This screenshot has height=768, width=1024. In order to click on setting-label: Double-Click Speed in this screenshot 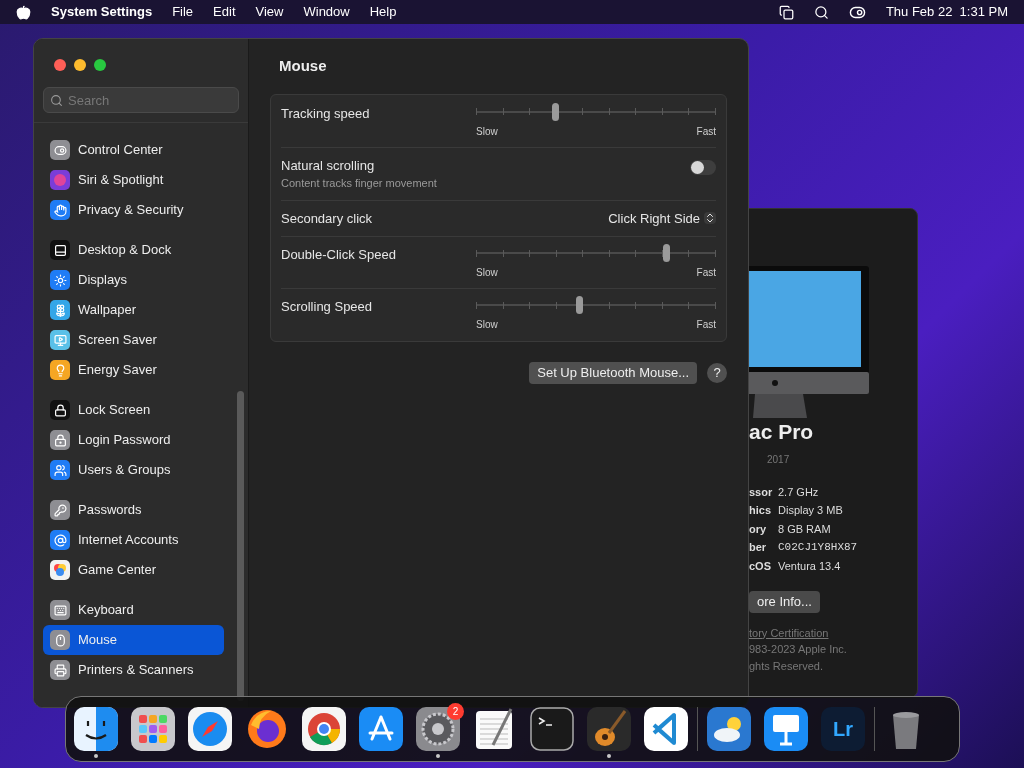, I will do `click(338, 255)`.